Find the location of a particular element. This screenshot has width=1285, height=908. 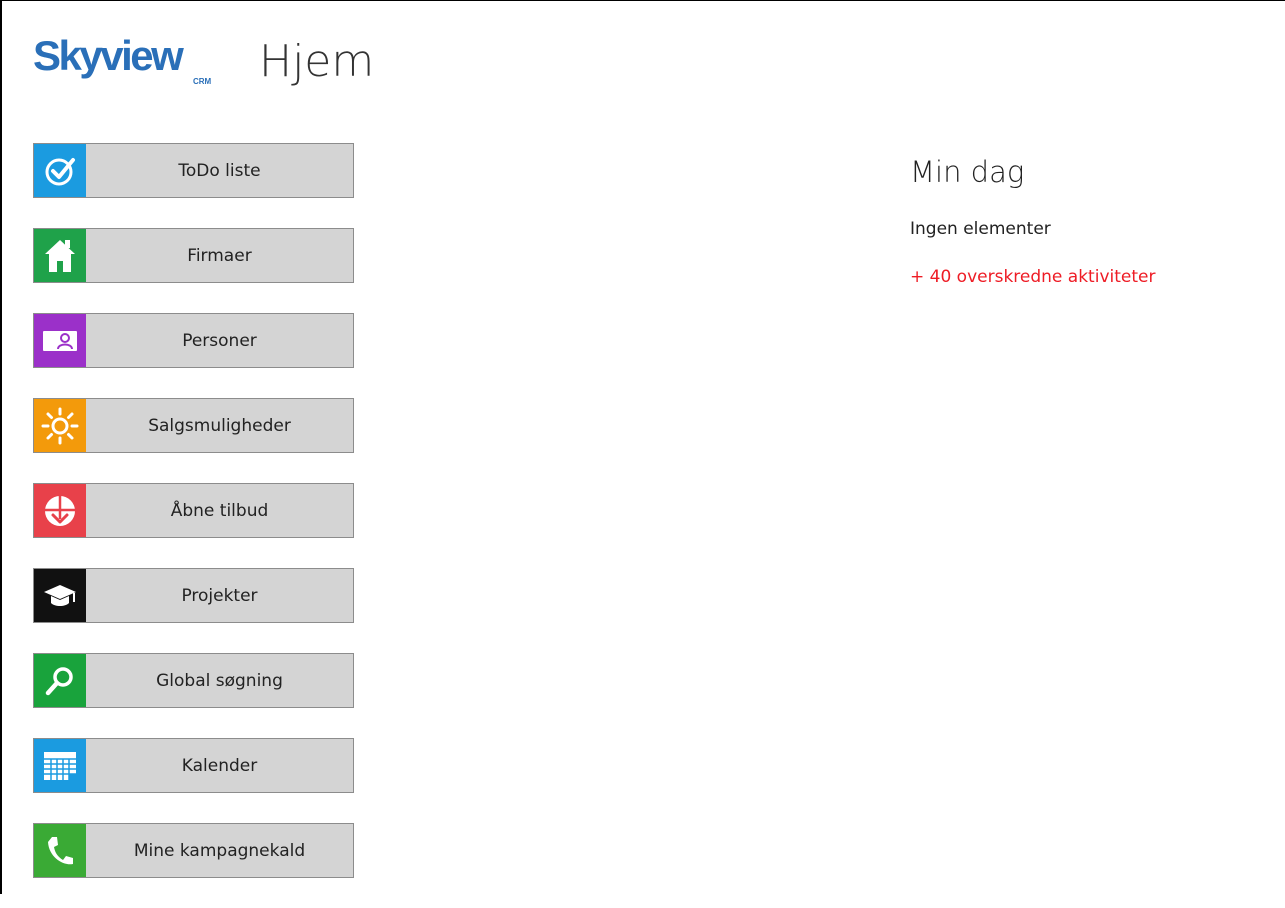

nav-personer-label: Personer is located at coordinates (219, 340).